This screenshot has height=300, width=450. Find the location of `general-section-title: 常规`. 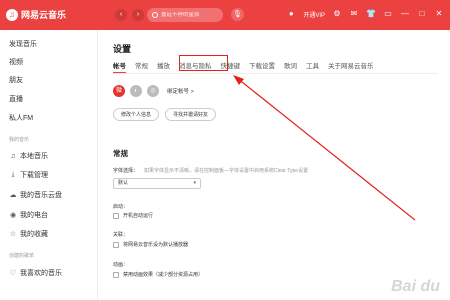

general-section-title: 常规 is located at coordinates (120, 153).